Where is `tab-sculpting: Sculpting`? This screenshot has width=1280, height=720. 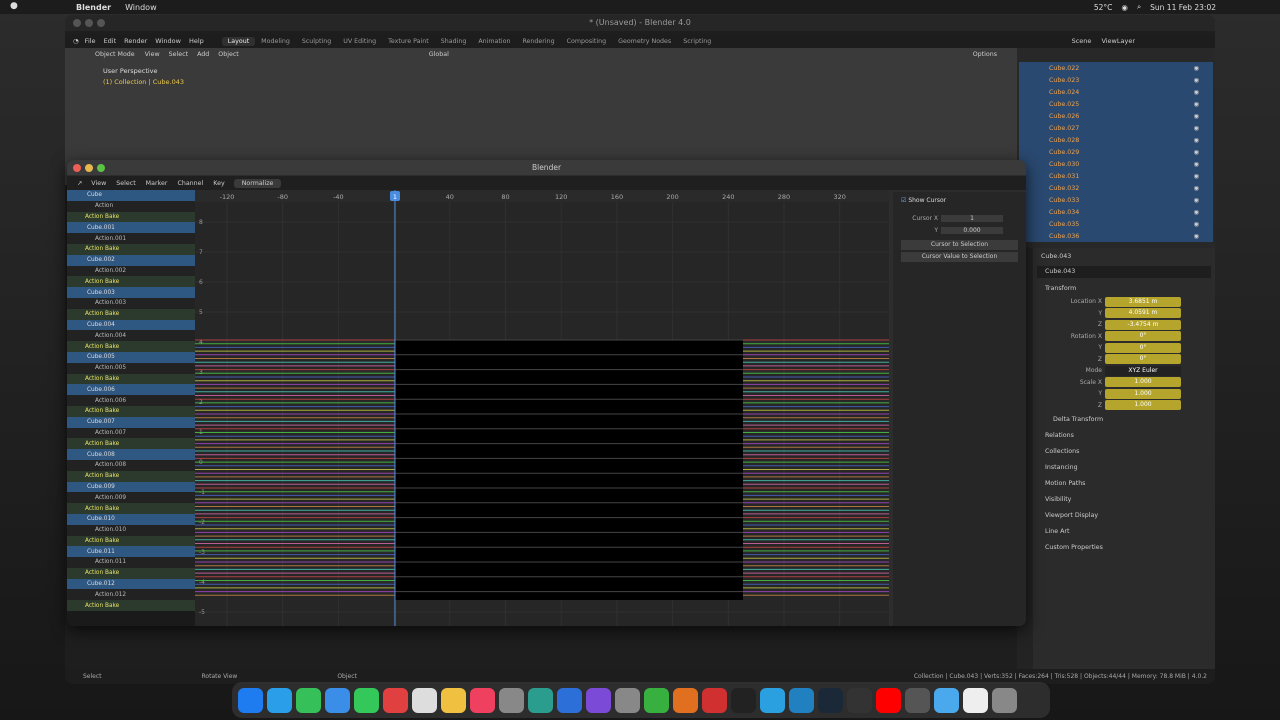
tab-sculpting: Sculpting is located at coordinates (316, 41).